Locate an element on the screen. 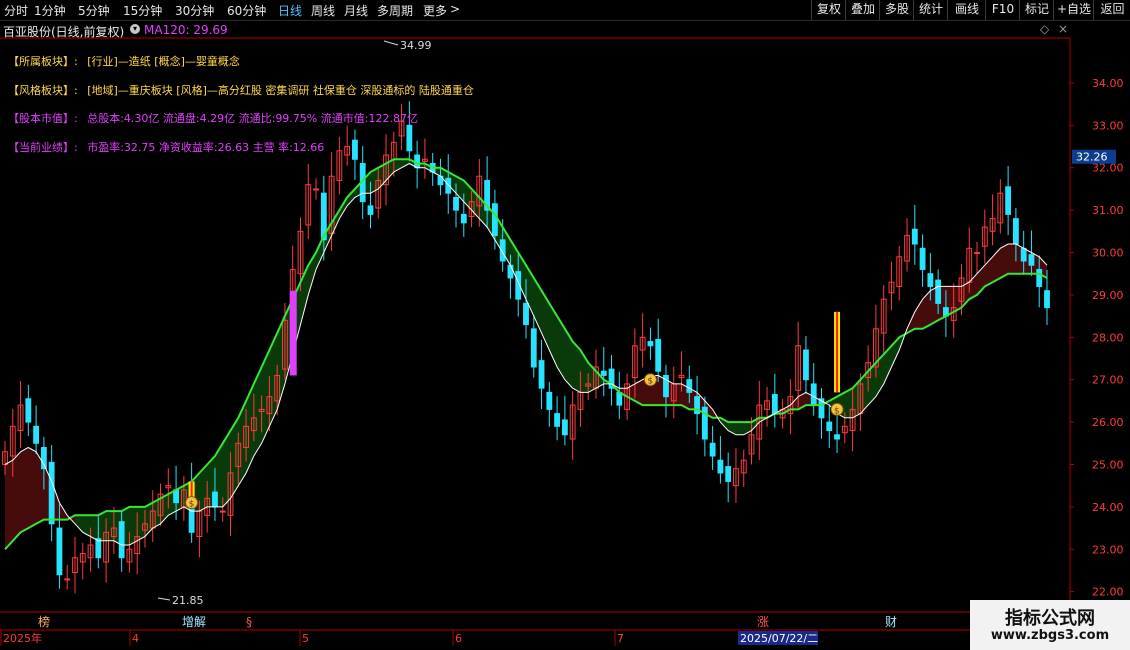 The height and width of the screenshot is (650, 1130). watermark-title: 指标公式网 is located at coordinates (1050, 618).